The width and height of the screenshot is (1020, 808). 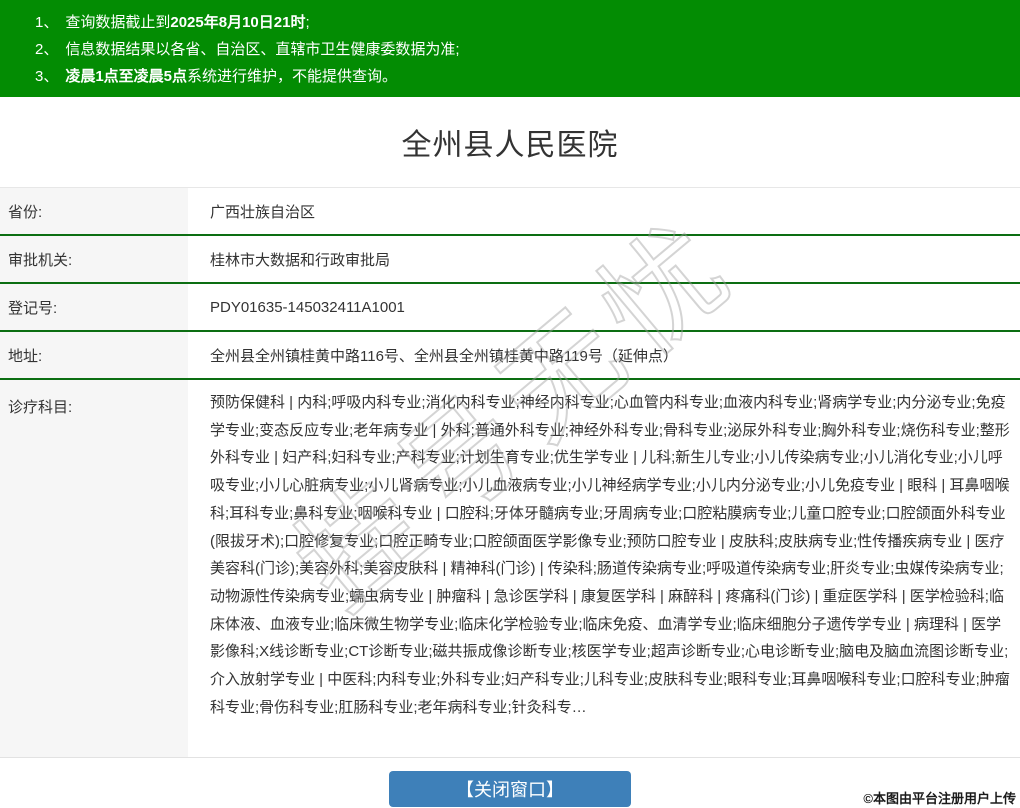 I want to click on row-label: 诊疗科目:, so click(x=94, y=568).